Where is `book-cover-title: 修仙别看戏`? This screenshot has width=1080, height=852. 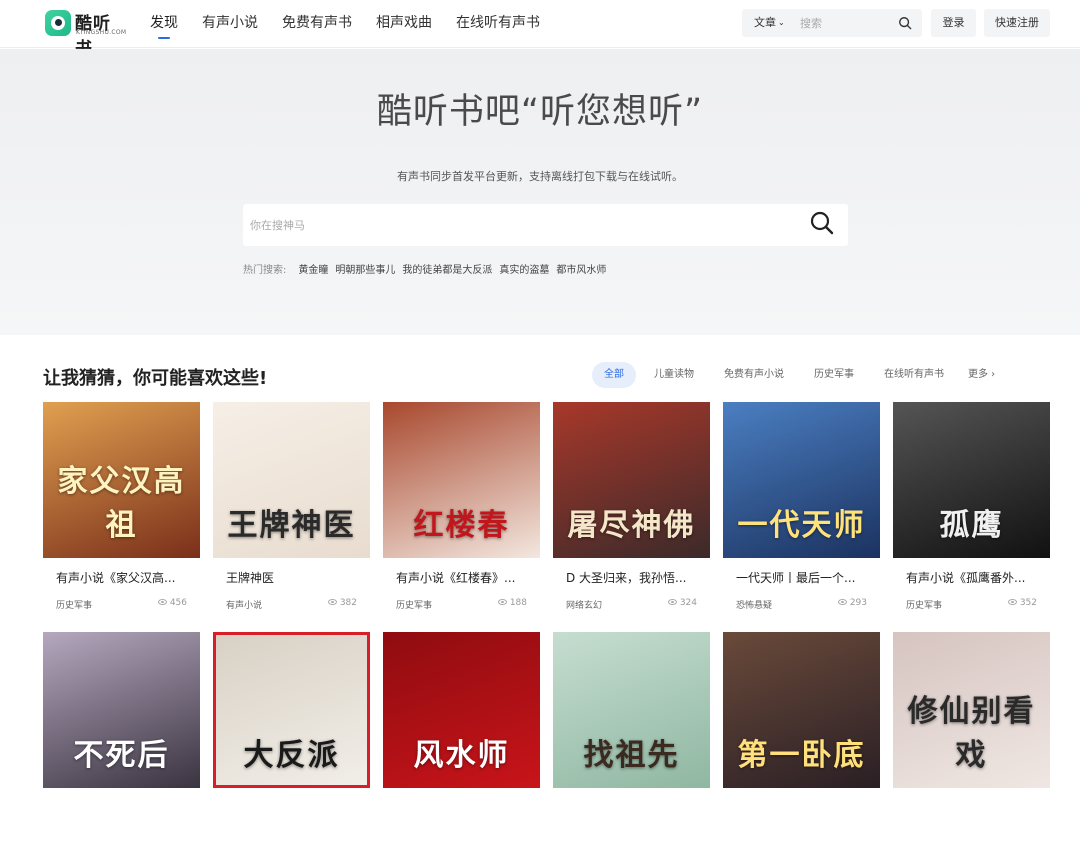 book-cover-title: 修仙别看戏 is located at coordinates (971, 733).